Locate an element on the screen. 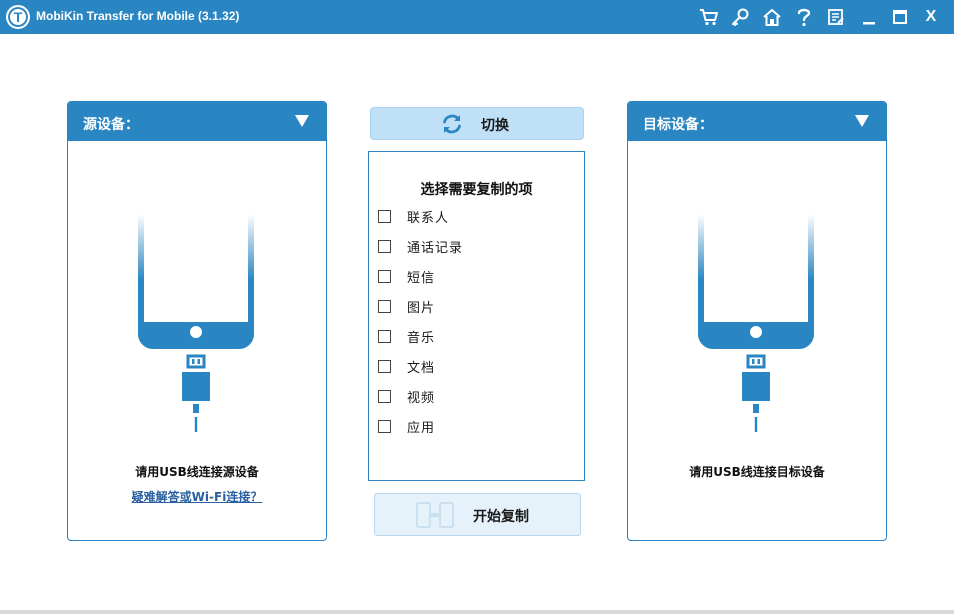 This screenshot has width=954, height=614. item-documents: 文档 is located at coordinates (407, 366).